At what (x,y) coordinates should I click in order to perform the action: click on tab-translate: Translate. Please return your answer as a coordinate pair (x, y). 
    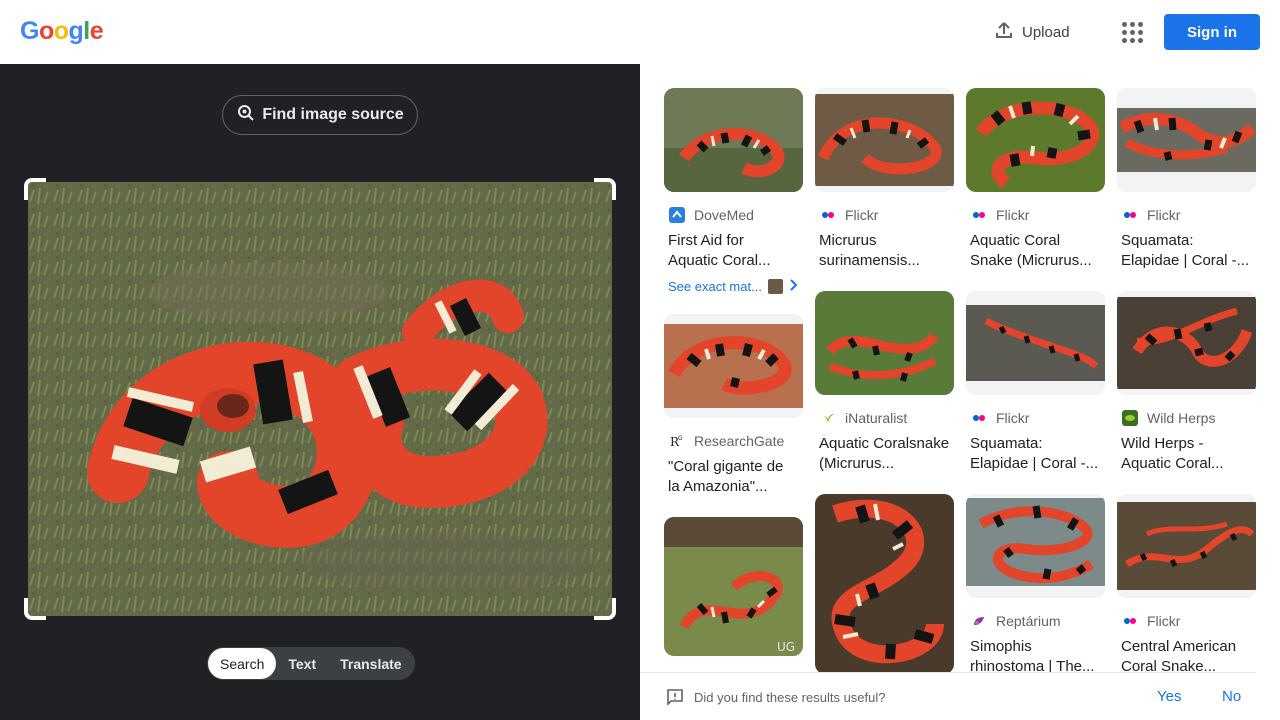
    Looking at the image, I should click on (370, 663).